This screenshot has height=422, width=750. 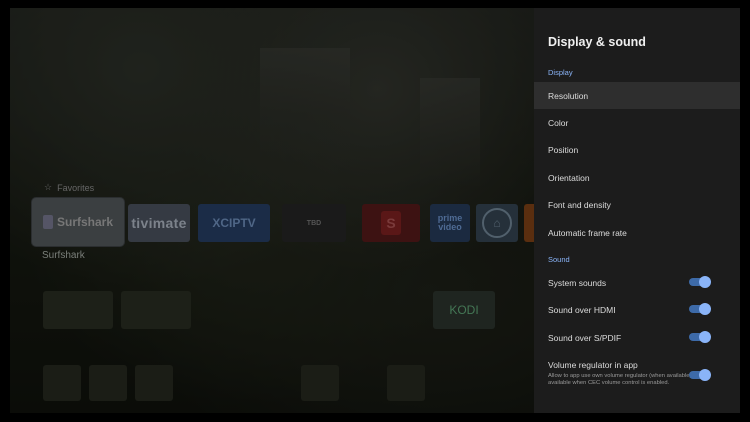 I want to click on menu-item-label: Font and density, so click(x=579, y=204).